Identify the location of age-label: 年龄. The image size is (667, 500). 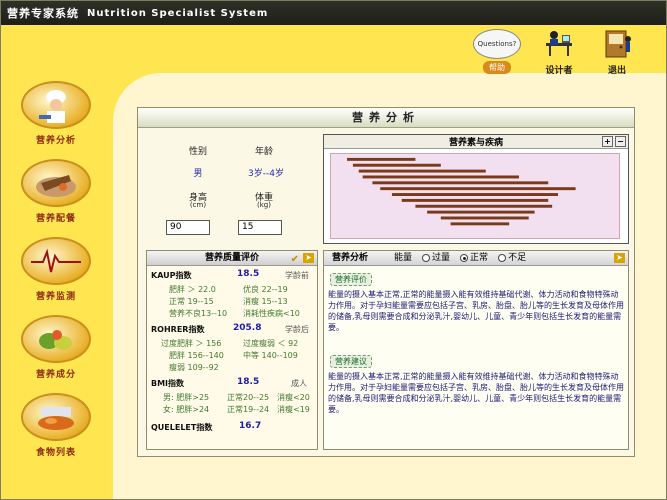
(263, 152).